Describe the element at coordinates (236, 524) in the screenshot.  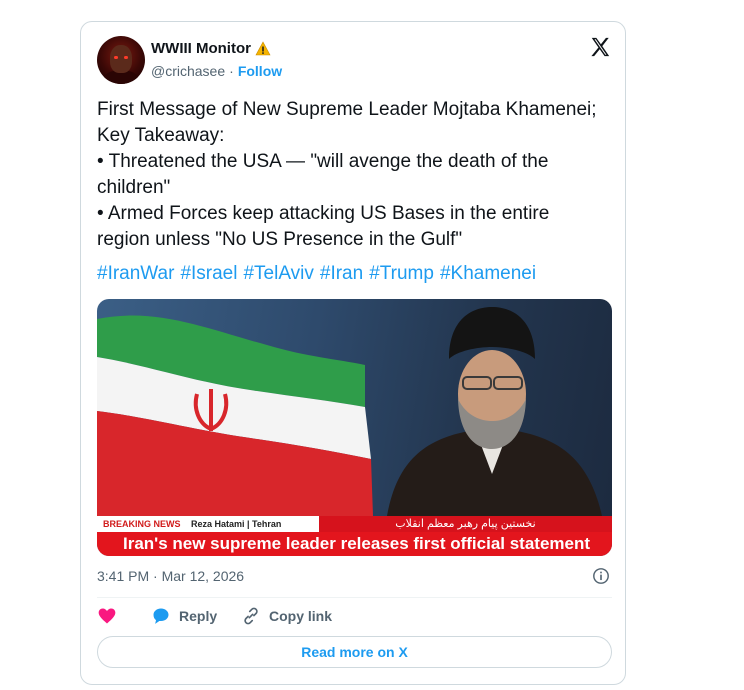
I see `reporter-label: Reza Hatami | Tehran` at that location.